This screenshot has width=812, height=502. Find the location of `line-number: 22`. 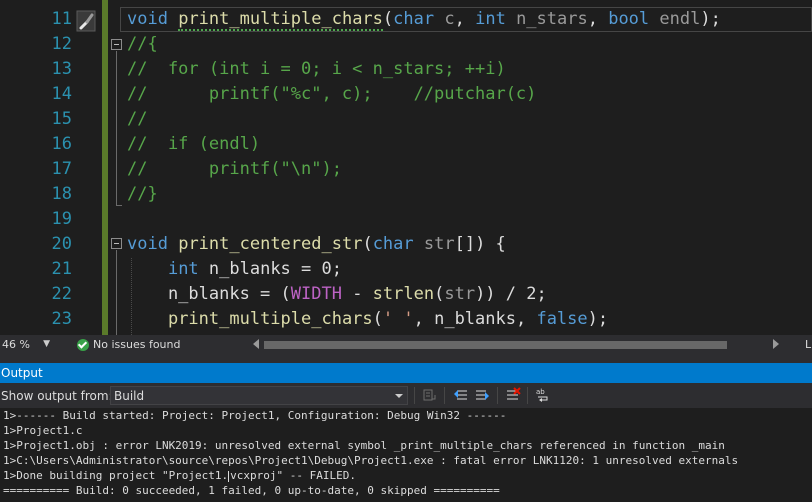

line-number: 22 is located at coordinates (61, 294).